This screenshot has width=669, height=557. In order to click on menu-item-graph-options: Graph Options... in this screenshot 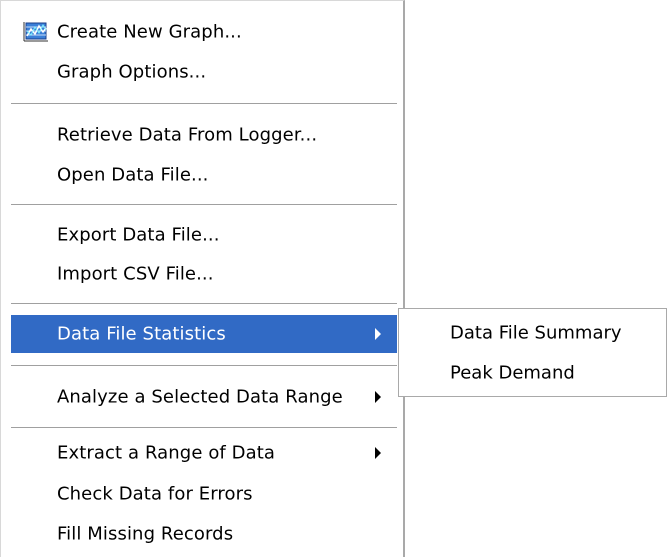, I will do `click(204, 72)`.